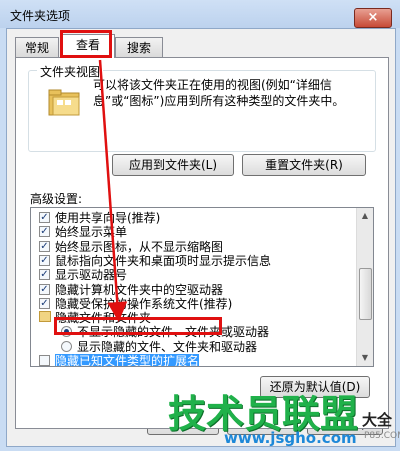  Describe the element at coordinates (365, 358) in the screenshot. I see `scroll-down-arrow-icon: ▼` at that location.